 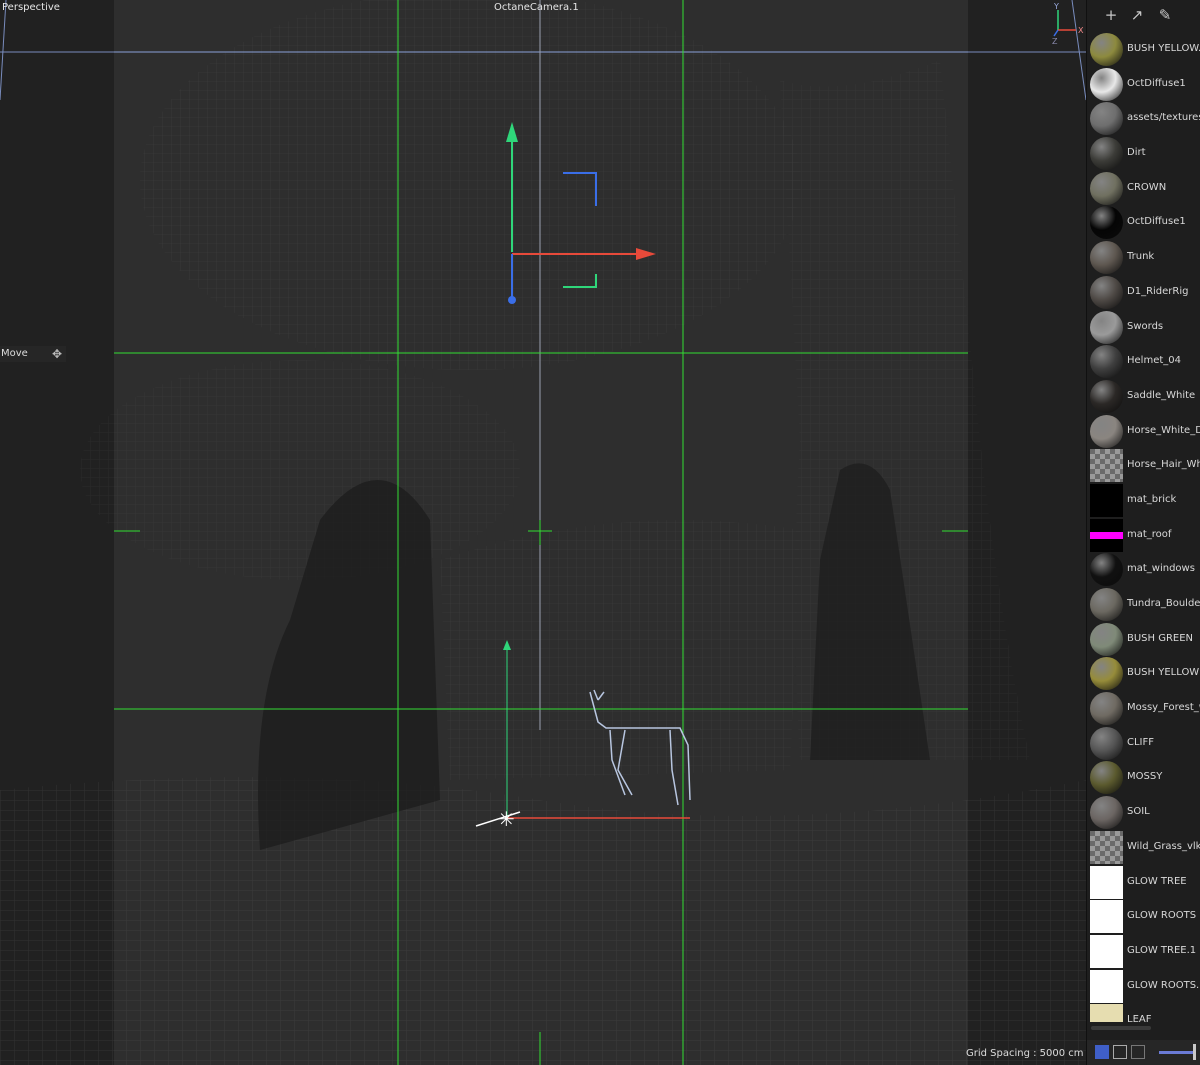 What do you see at coordinates (1121, 1028) in the screenshot?
I see `panel-scrollbar` at bounding box center [1121, 1028].